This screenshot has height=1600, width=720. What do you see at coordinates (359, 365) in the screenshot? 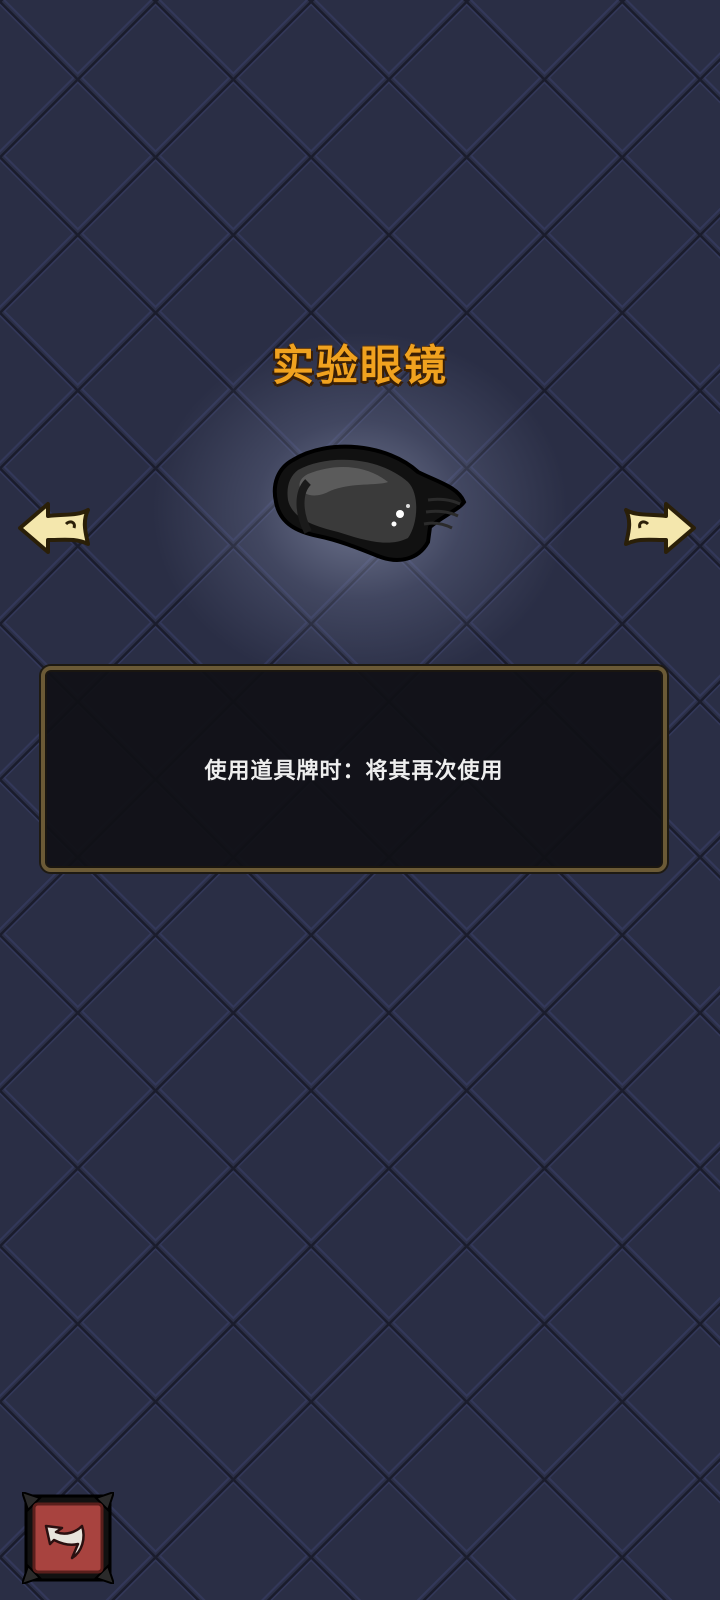
I see `item-title: 实验眼镜` at bounding box center [359, 365].